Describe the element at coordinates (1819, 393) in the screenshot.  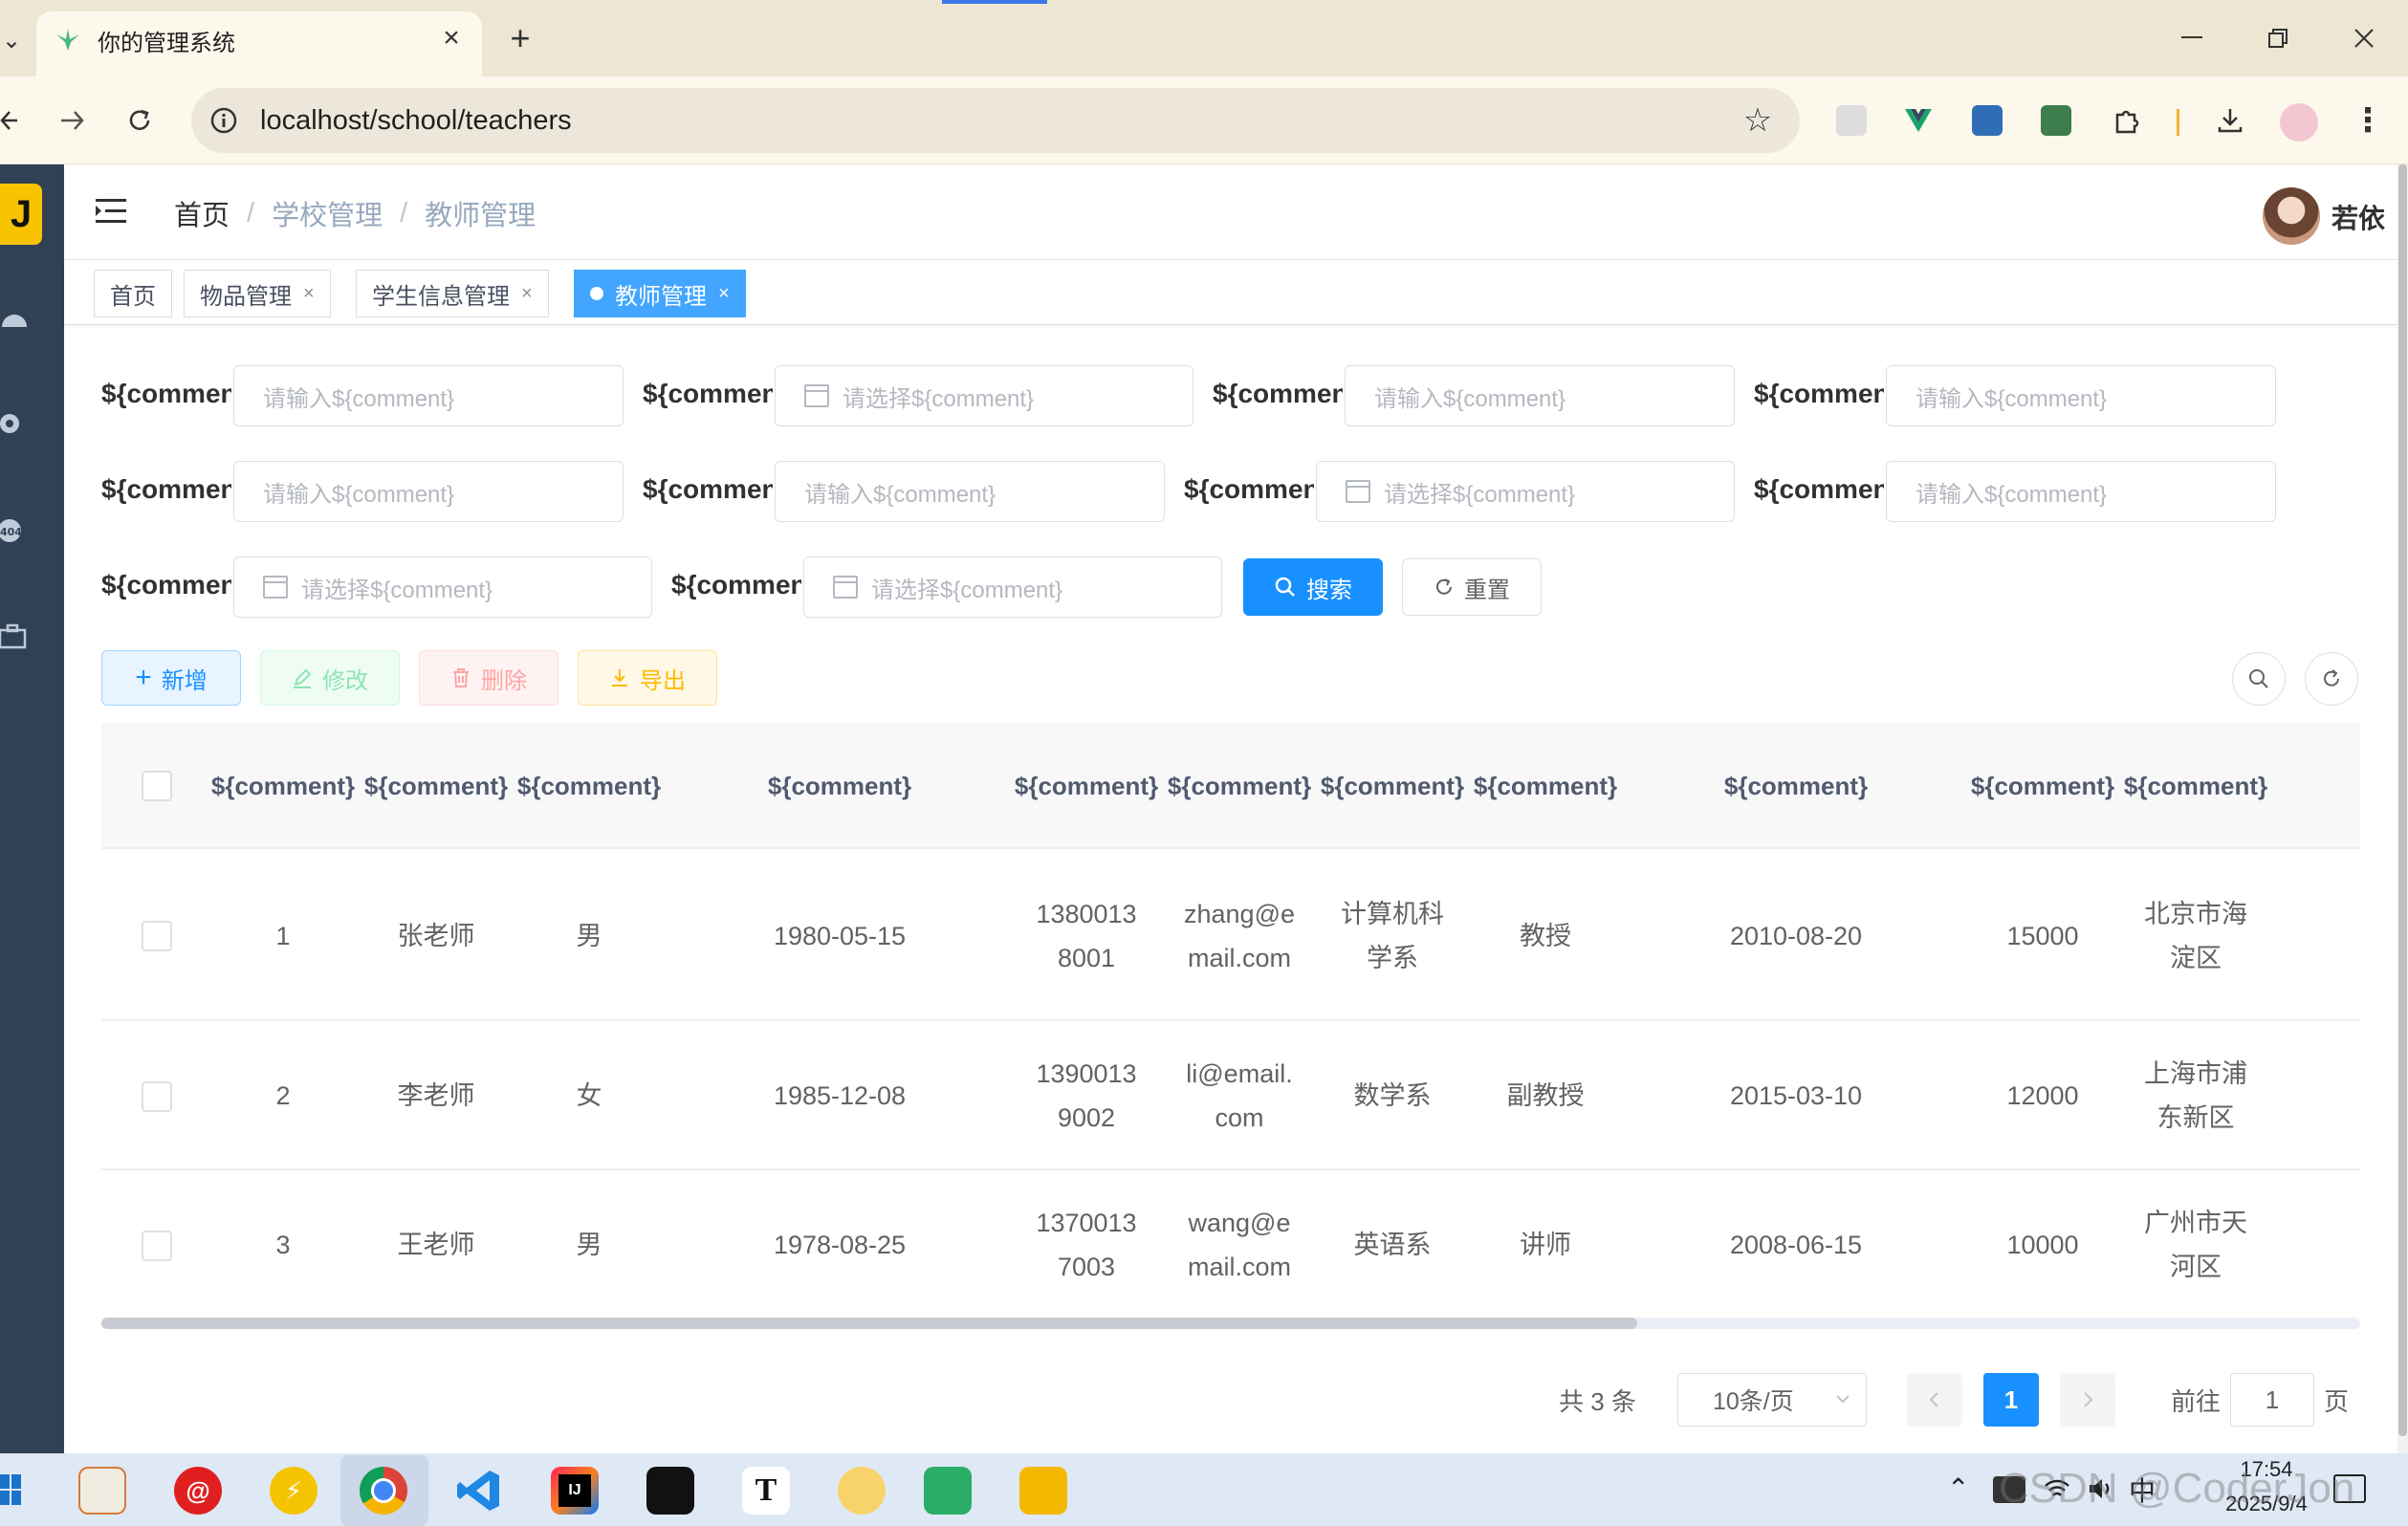
I see `form-label: ${comment}` at that location.